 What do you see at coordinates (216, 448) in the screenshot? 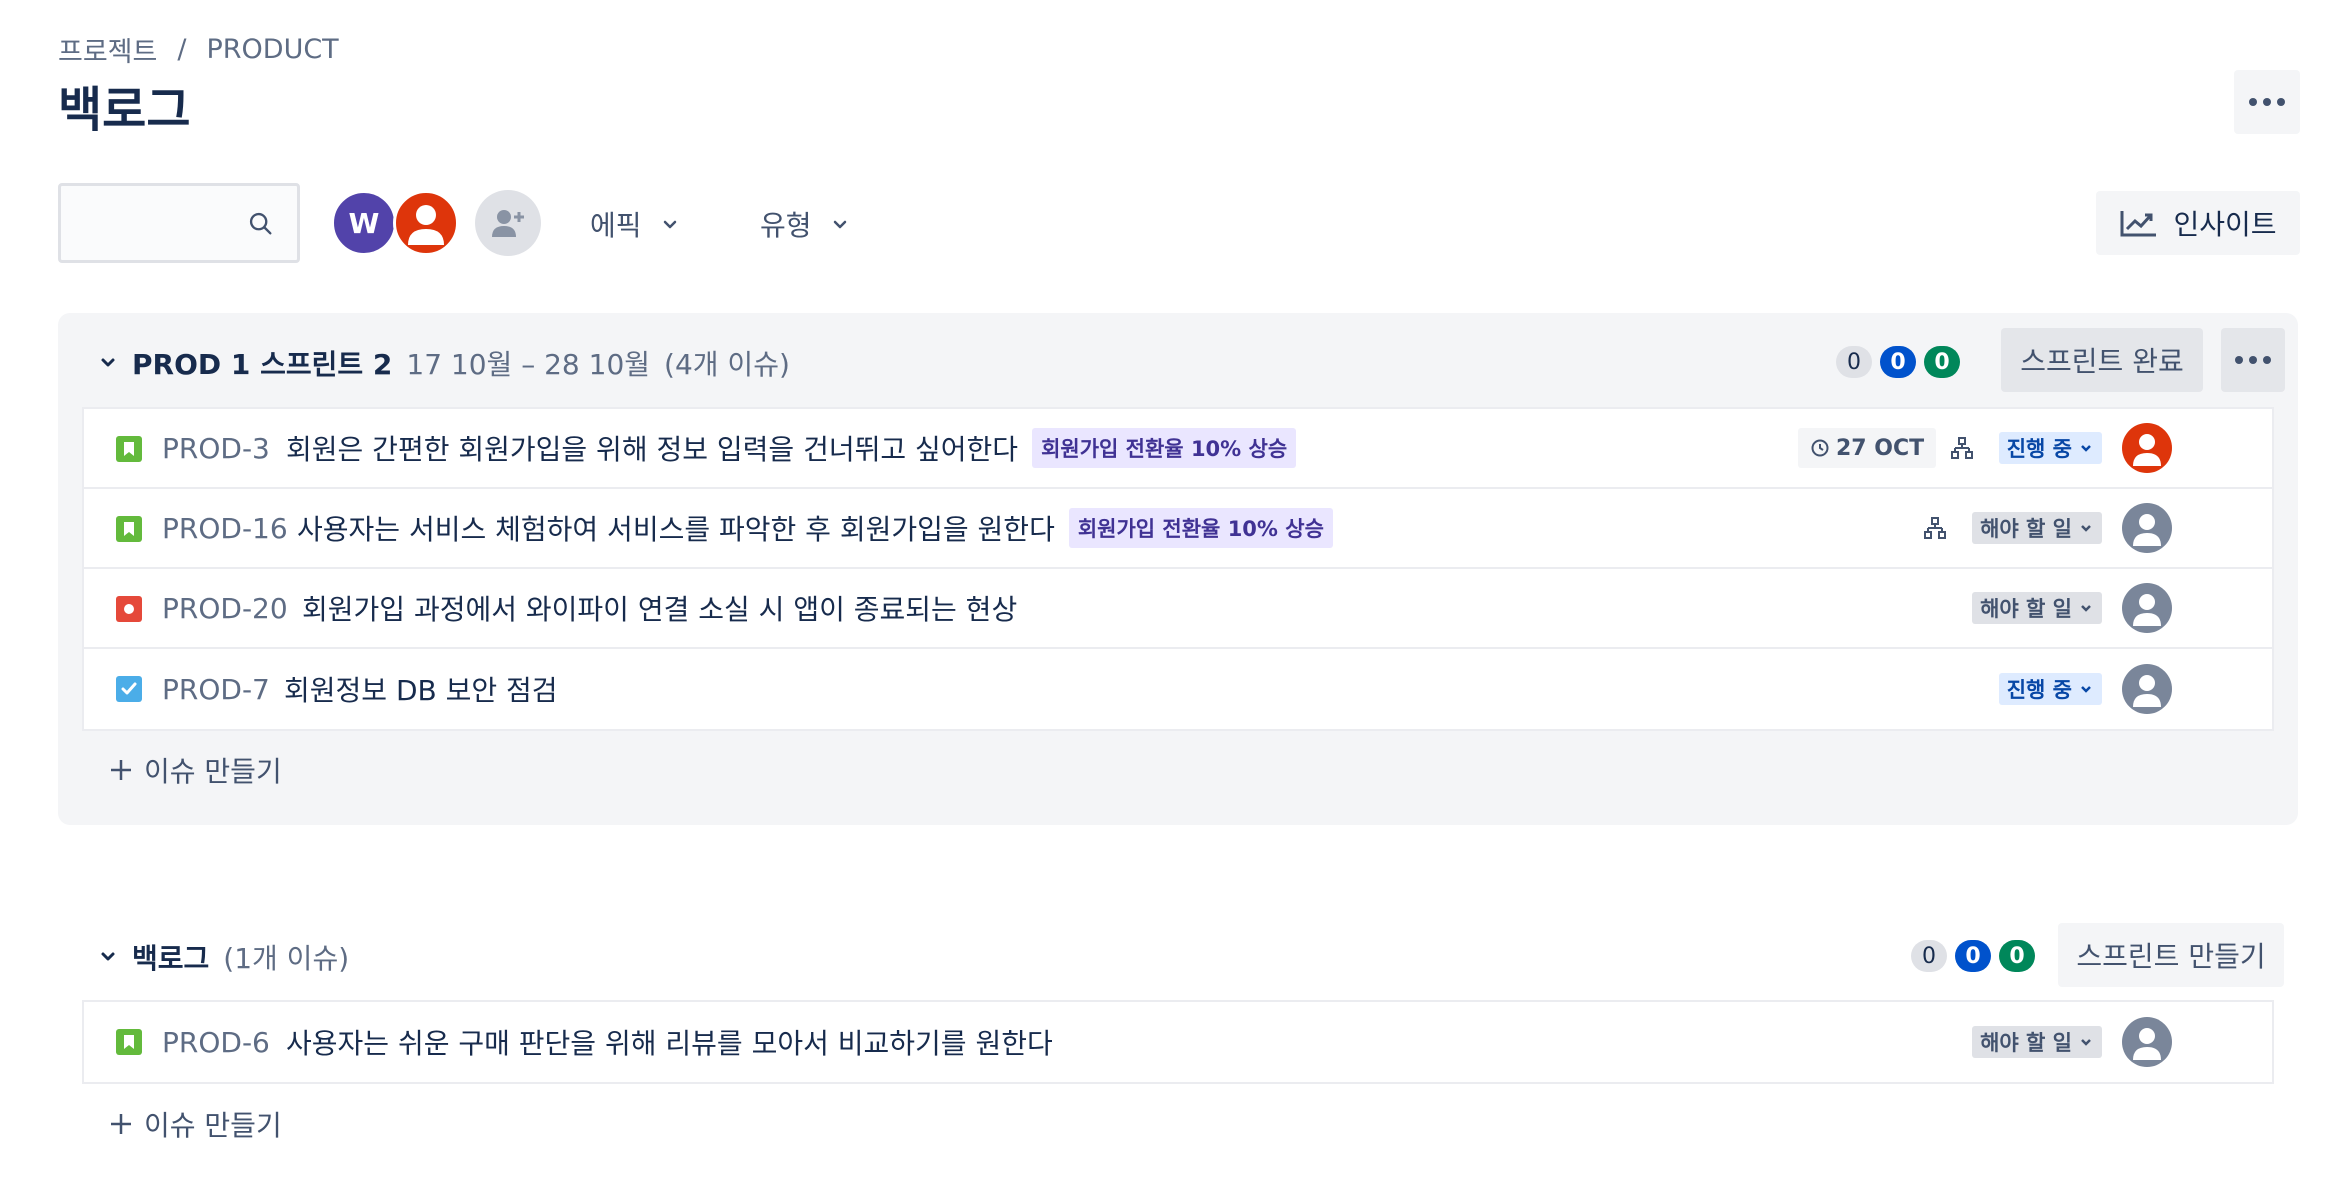
I see `issue-key: PROD-3` at bounding box center [216, 448].